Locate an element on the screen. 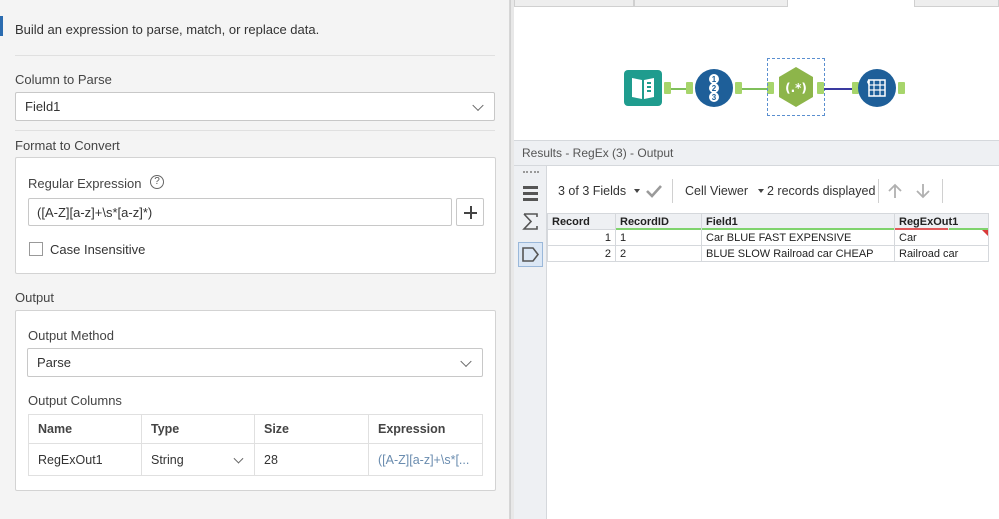 The height and width of the screenshot is (519, 999). case-insensitive-checkbox is located at coordinates (36, 249).